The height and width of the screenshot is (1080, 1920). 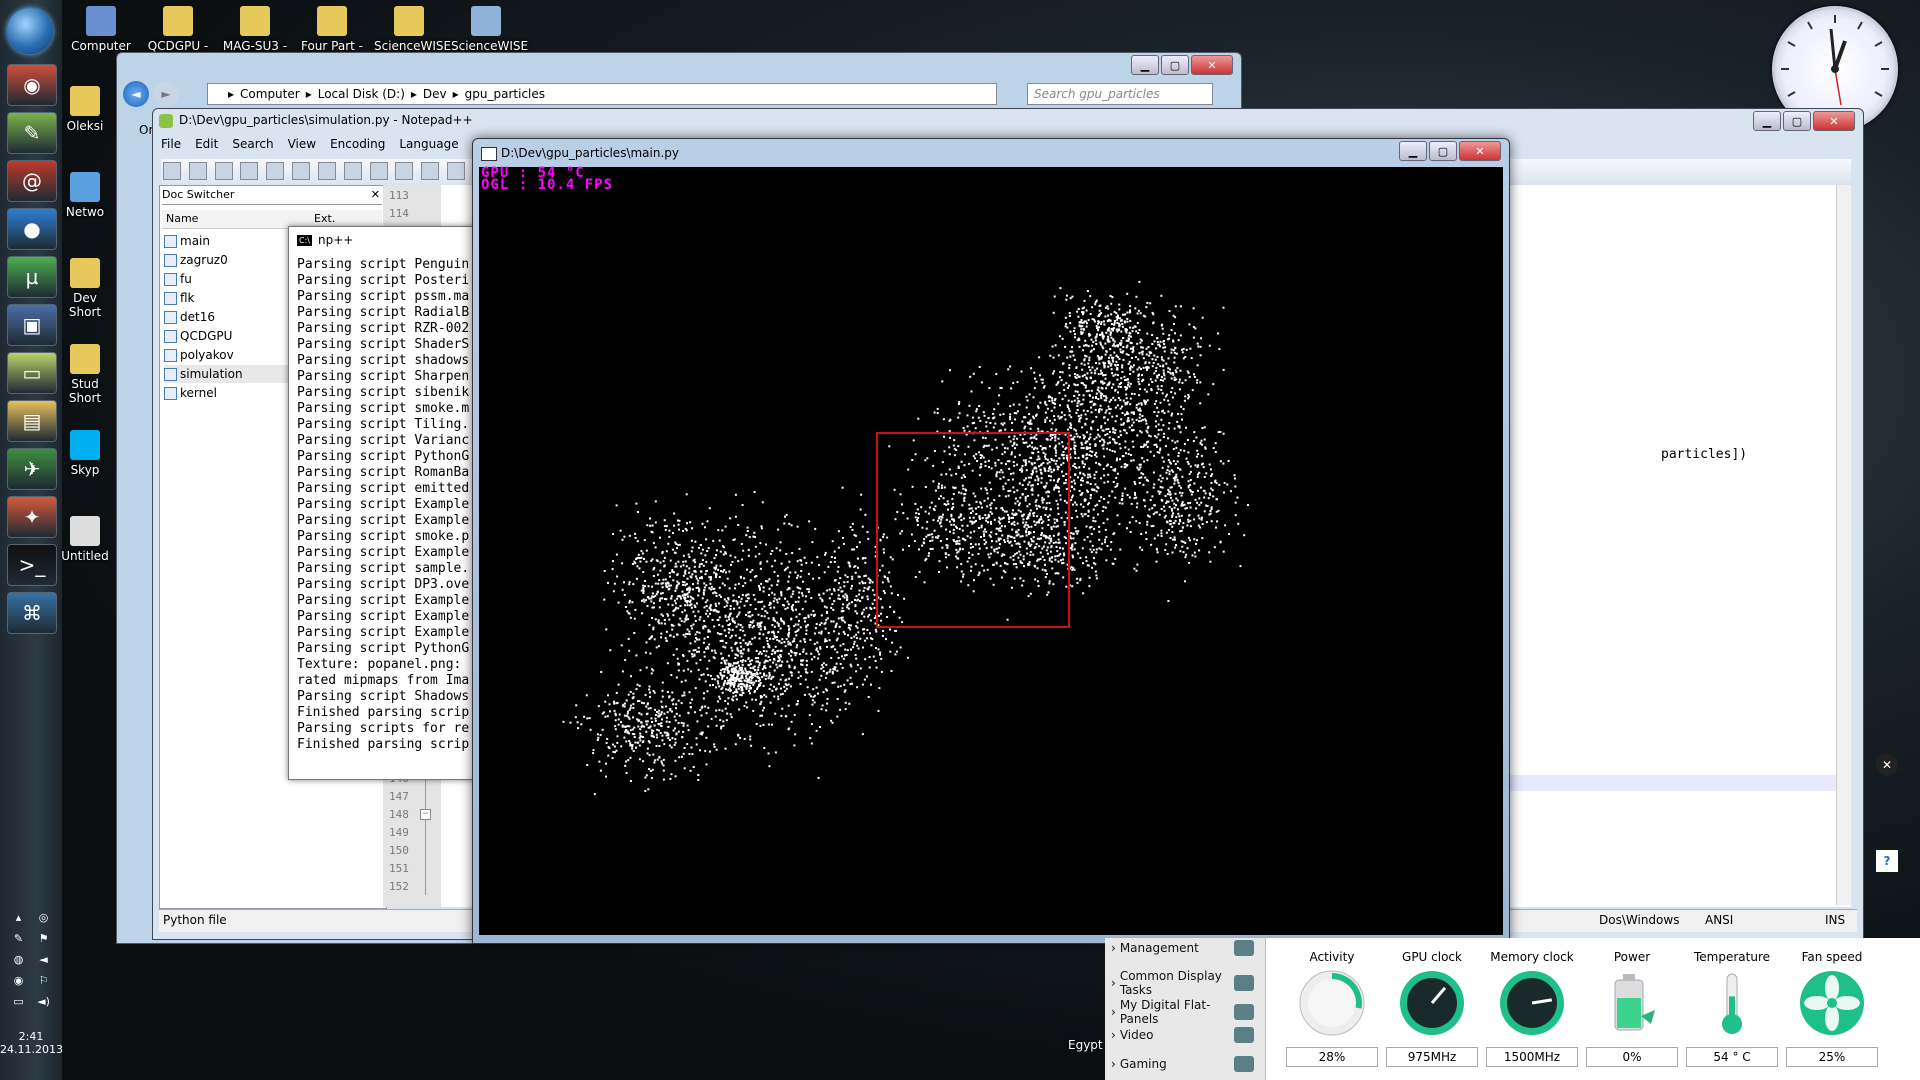 What do you see at coordinates (1120, 94) in the screenshot?
I see `search-input: Search gpu_particles` at bounding box center [1120, 94].